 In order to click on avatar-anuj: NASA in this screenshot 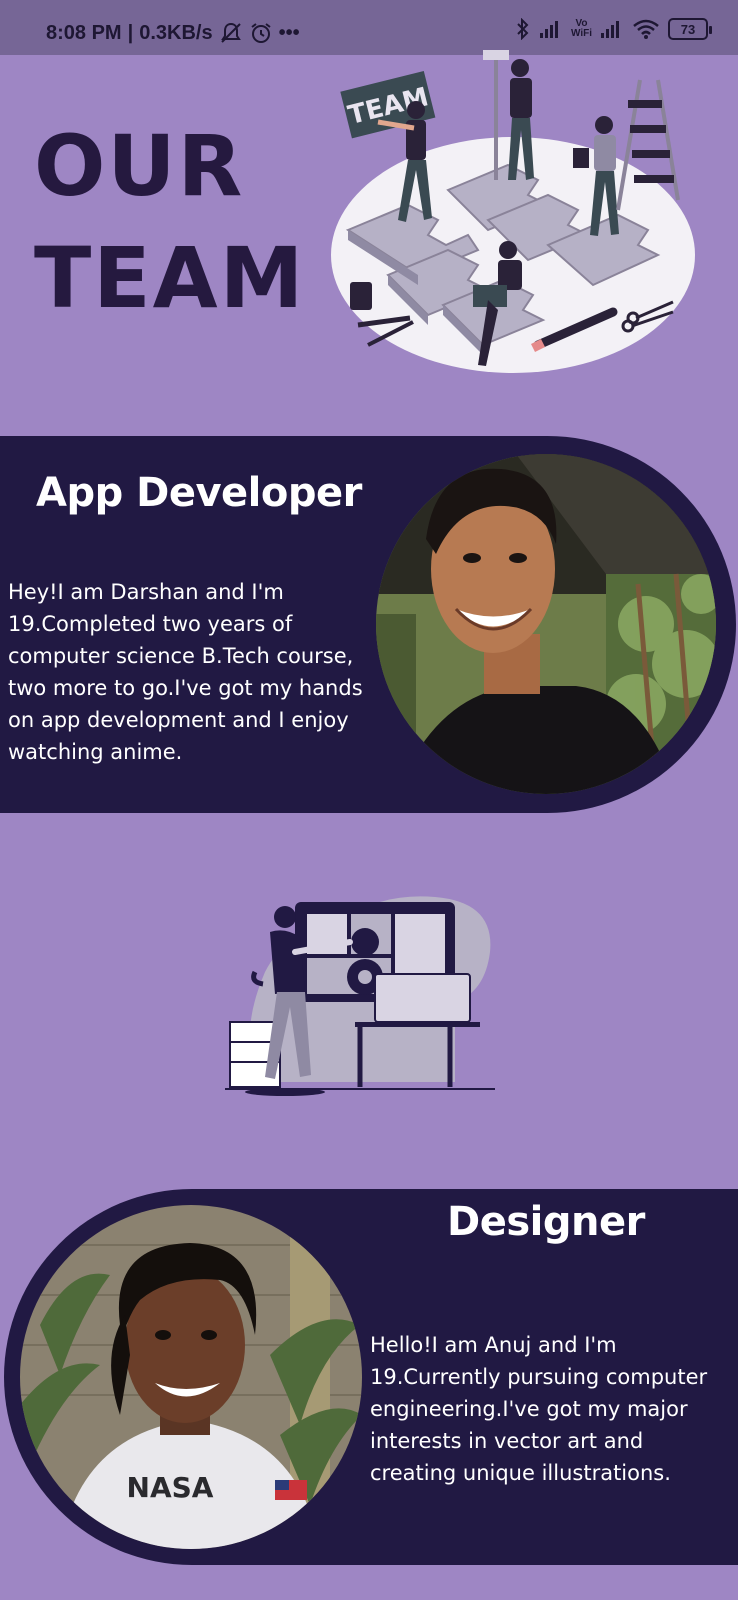, I will do `click(191, 1377)`.